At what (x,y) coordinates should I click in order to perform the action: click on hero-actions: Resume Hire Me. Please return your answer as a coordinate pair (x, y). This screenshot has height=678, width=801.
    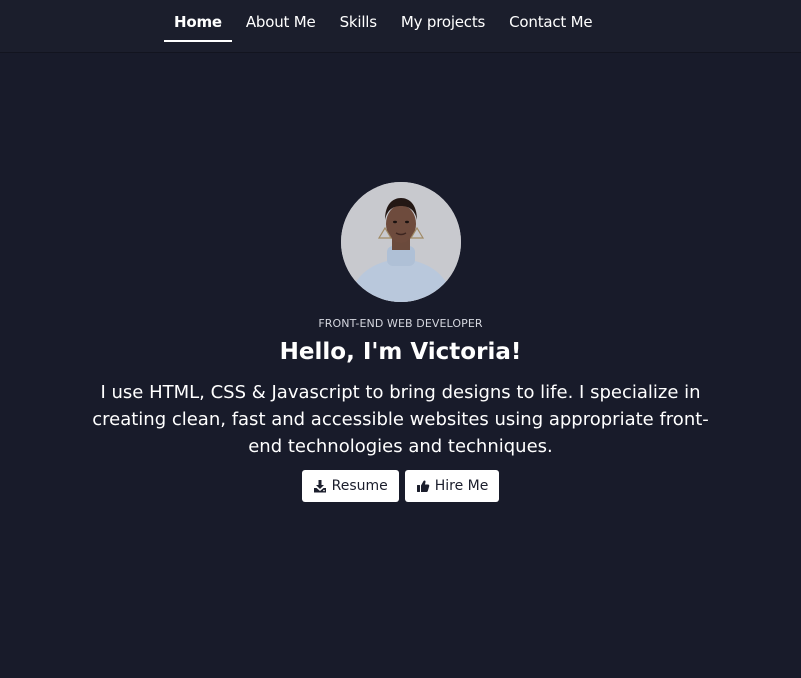
    Looking at the image, I should click on (400, 486).